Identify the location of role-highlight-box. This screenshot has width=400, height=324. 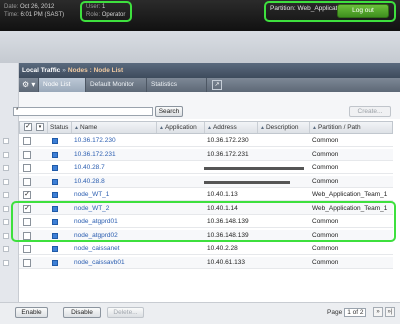
(106, 11).